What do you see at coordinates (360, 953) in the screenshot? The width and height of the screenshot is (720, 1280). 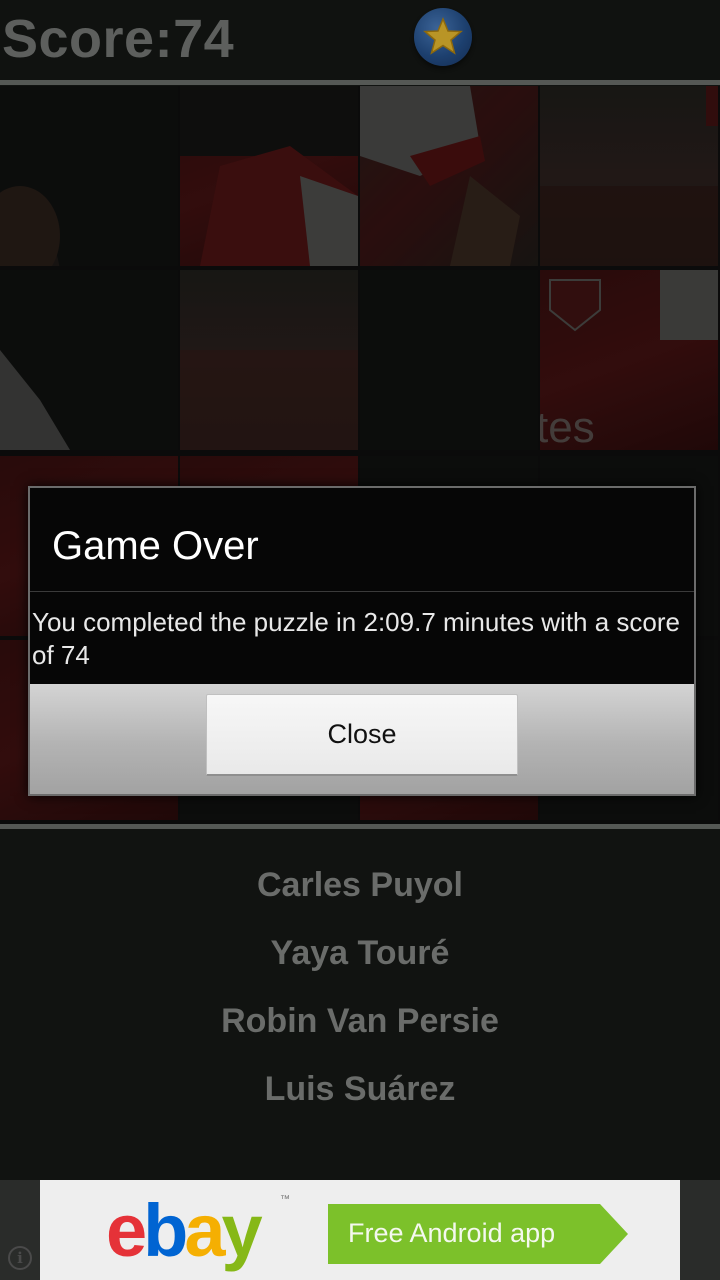 I see `answer-option: Yaya Touré` at bounding box center [360, 953].